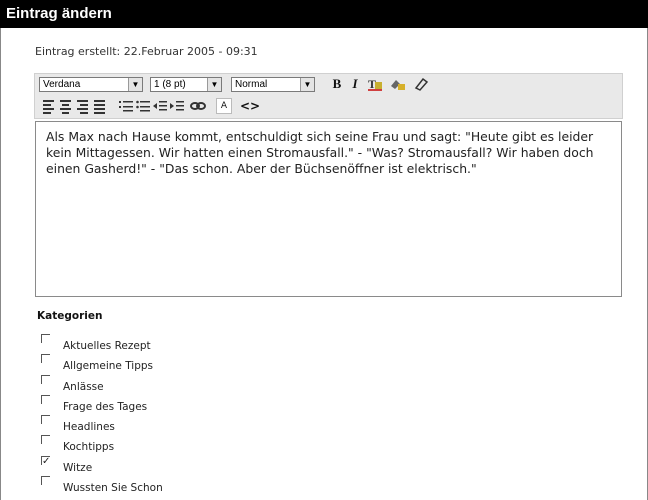 The height and width of the screenshot is (500, 648). Describe the element at coordinates (107, 346) in the screenshot. I see `category-label: Aktuelles Rezept` at that location.